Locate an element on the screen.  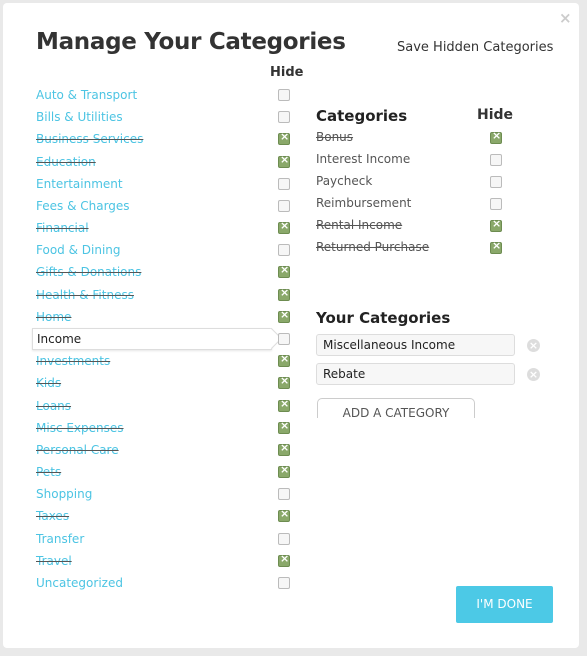
custom-category-input: Miscellaneous Income is located at coordinates (415, 345).